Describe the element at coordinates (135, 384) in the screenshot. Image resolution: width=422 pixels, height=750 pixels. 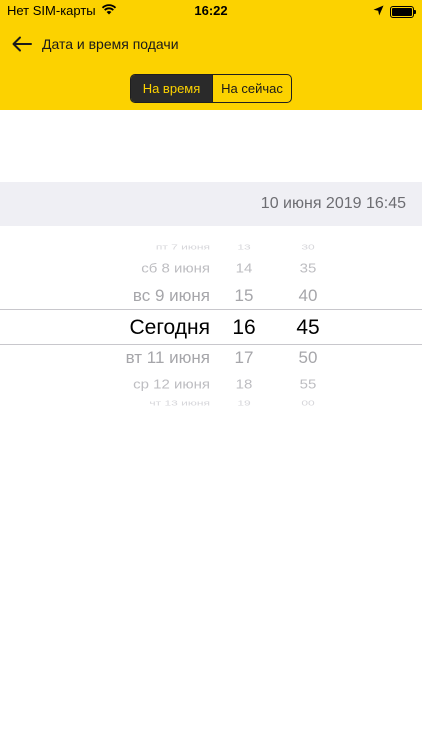
I see `picker-day-option: ср 12 июня` at that location.